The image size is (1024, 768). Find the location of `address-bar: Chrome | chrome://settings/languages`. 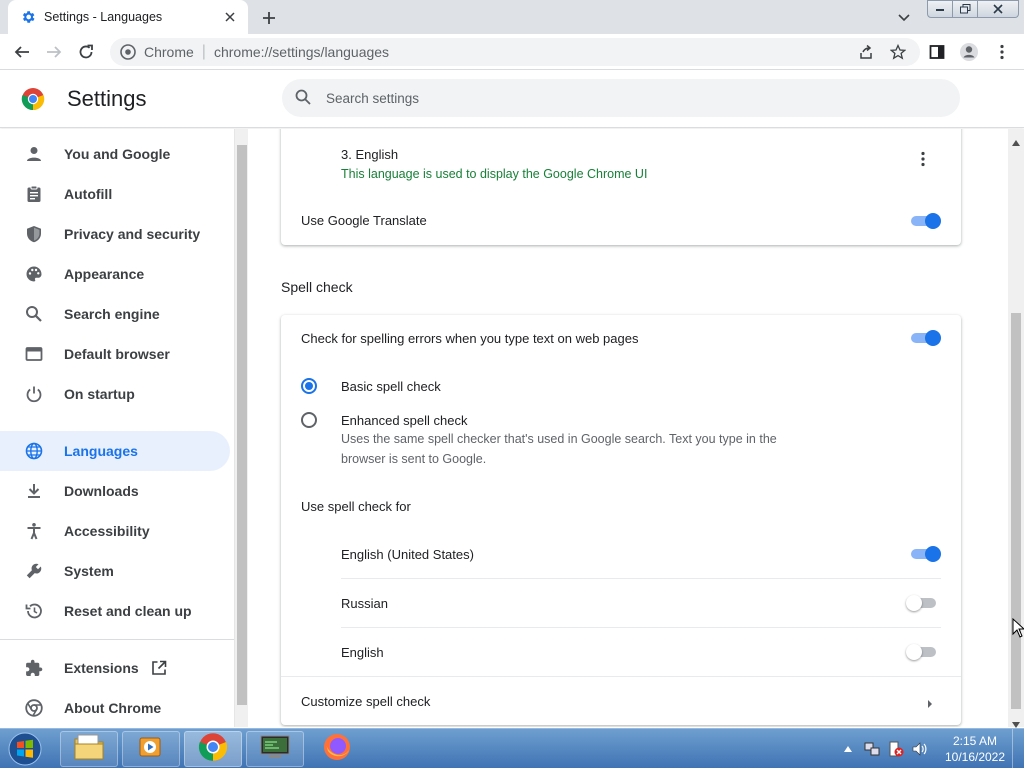

address-bar: Chrome | chrome://settings/languages is located at coordinates (515, 52).